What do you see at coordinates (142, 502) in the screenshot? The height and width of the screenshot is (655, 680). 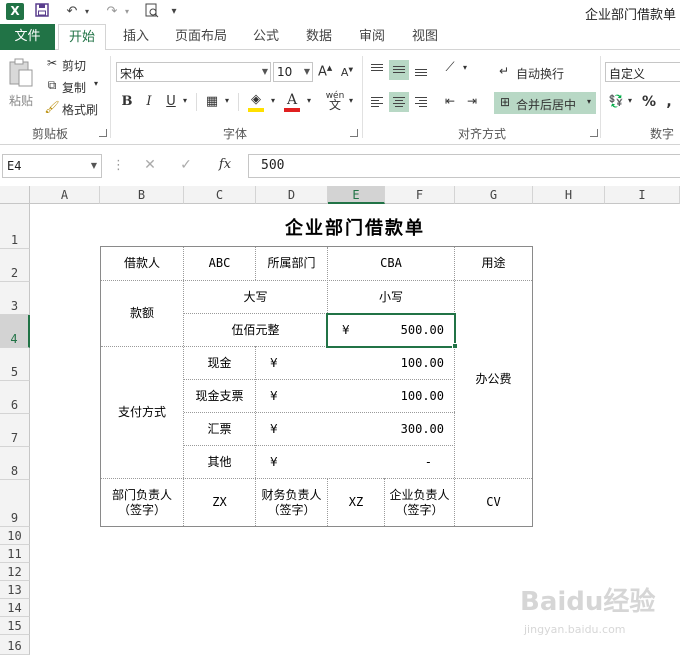 I see `dept-head-label: 部门负责人 （签字）` at bounding box center [142, 502].